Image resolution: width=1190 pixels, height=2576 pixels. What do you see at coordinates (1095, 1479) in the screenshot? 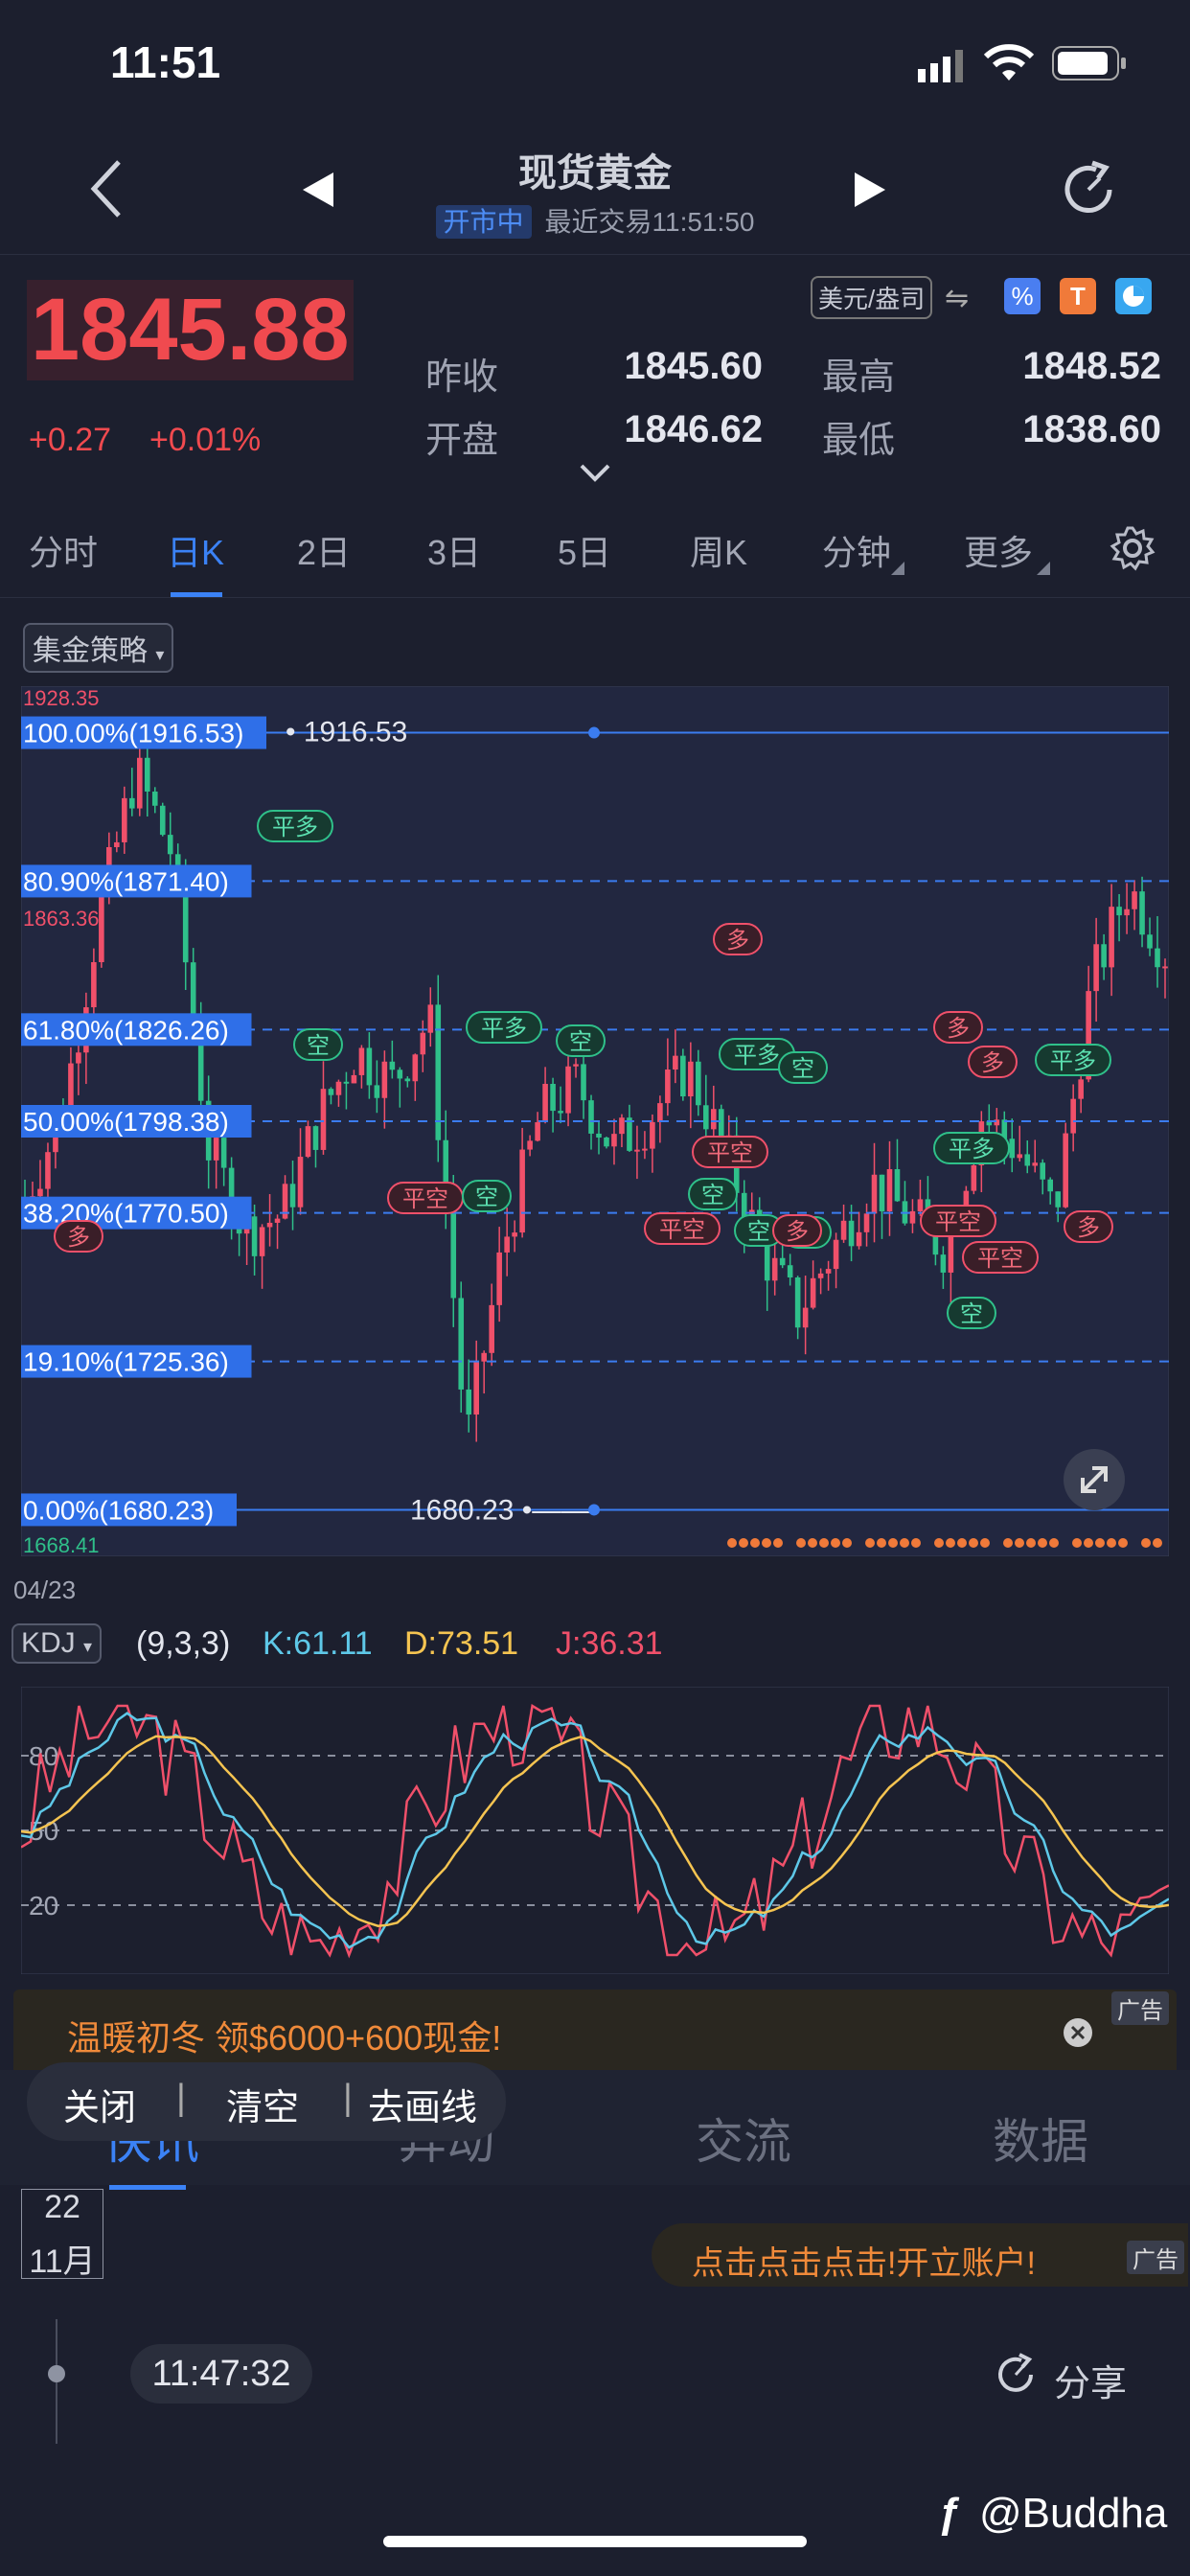
I see `fullscreen-icon` at bounding box center [1095, 1479].